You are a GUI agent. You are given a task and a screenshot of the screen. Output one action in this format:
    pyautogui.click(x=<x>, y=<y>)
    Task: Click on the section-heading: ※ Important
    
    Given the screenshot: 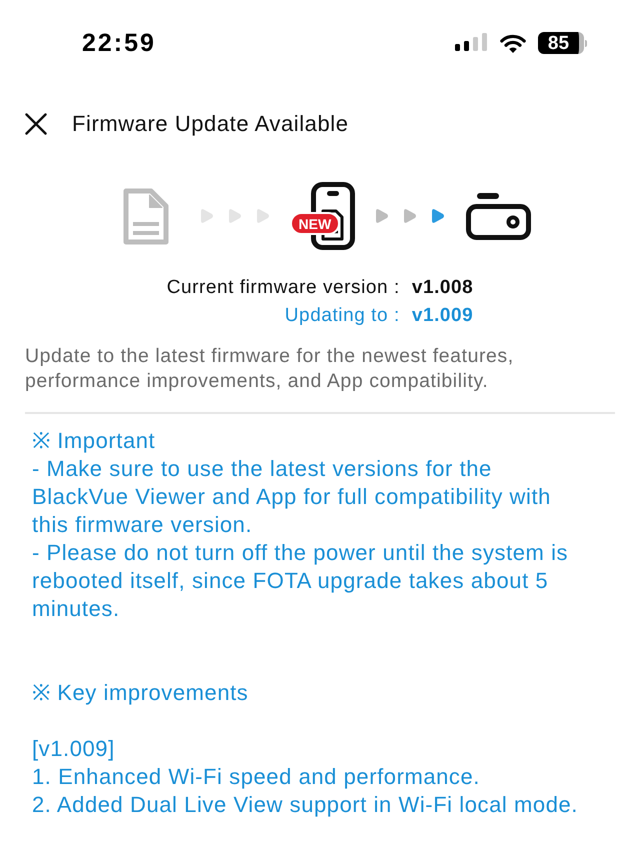 What is the action you would take?
    pyautogui.click(x=94, y=441)
    